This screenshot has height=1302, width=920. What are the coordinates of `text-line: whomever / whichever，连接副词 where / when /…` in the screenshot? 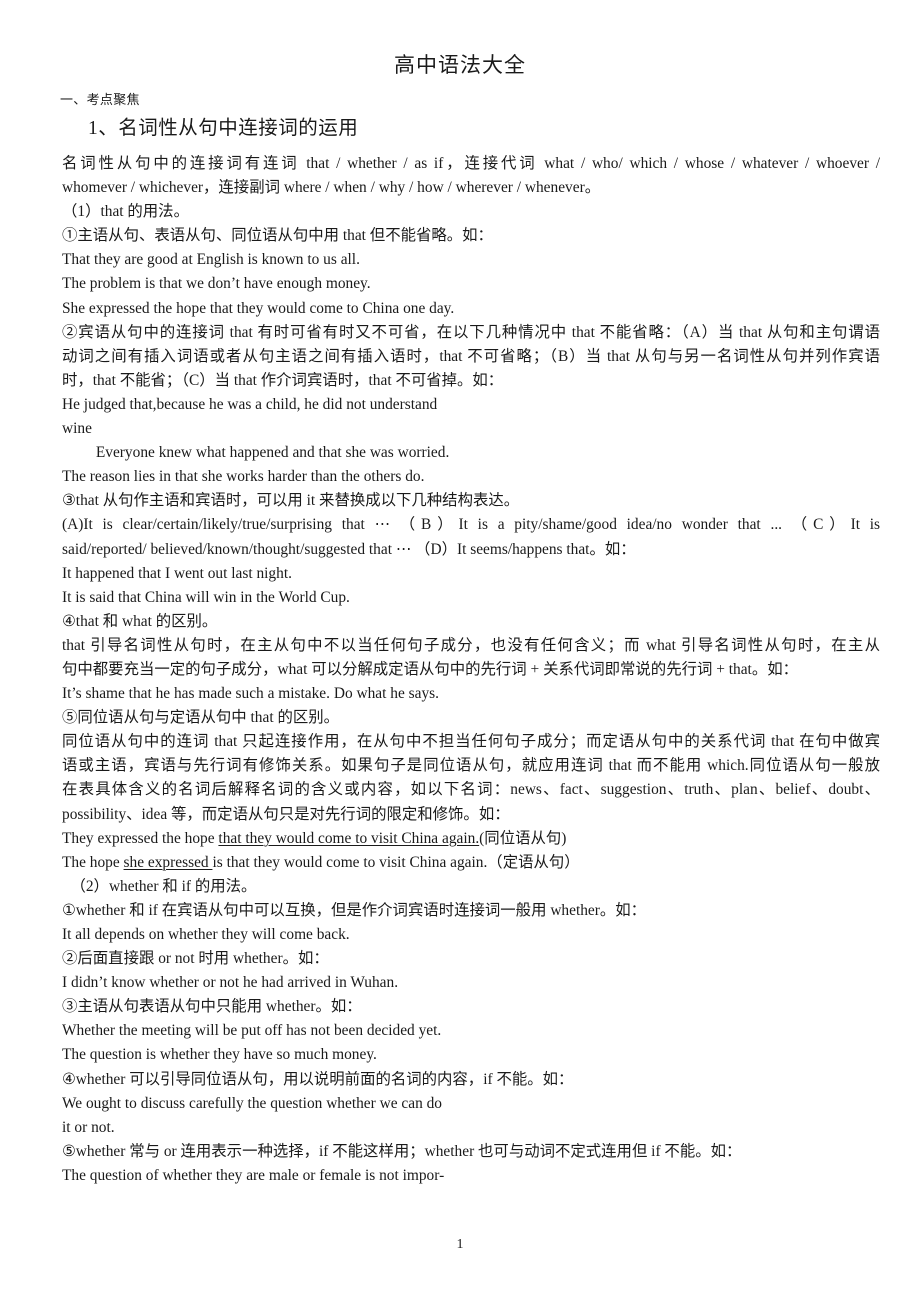 It's located at (331, 188).